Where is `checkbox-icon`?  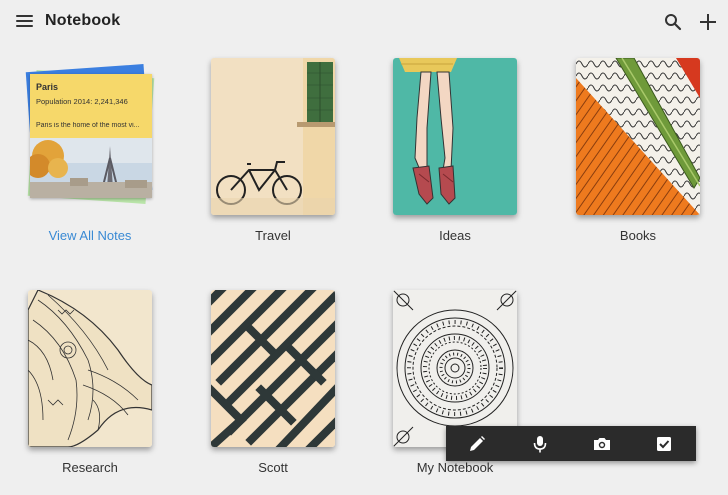 checkbox-icon is located at coordinates (664, 444).